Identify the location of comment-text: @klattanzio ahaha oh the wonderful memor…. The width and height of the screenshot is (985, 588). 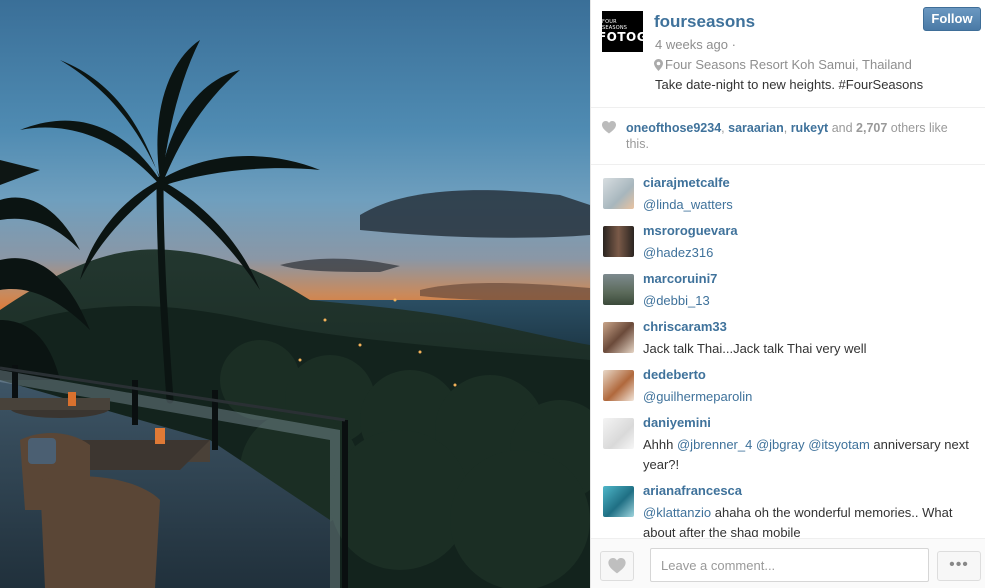
(808, 520).